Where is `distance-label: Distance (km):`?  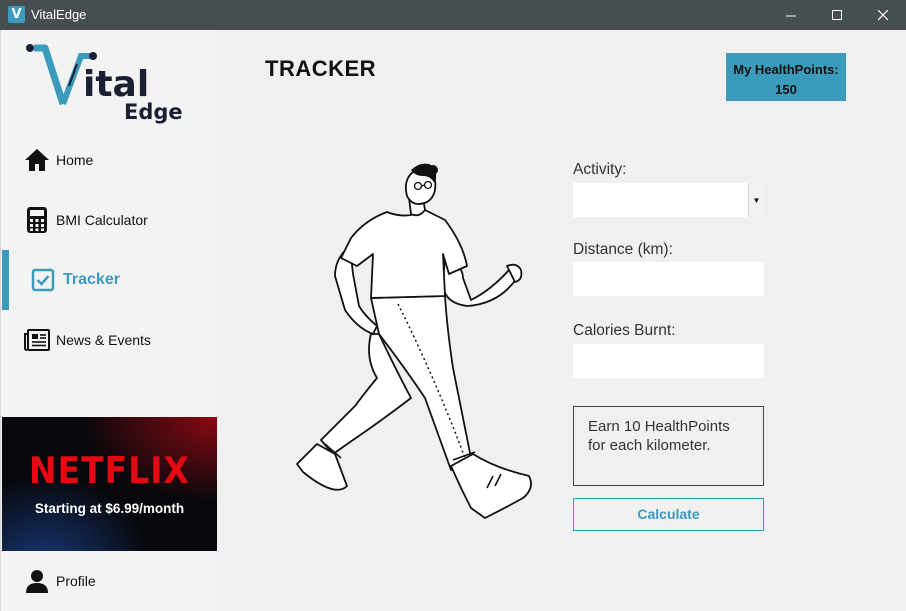 distance-label: Distance (km): is located at coordinates (623, 249).